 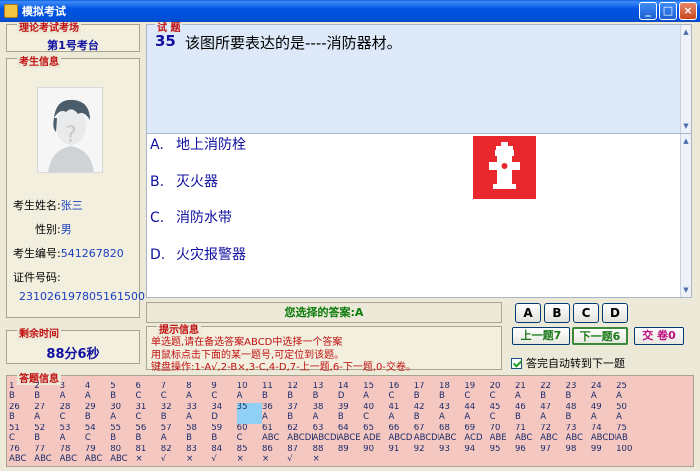 I want to click on next-question-button: 下一题6, so click(x=600, y=336).